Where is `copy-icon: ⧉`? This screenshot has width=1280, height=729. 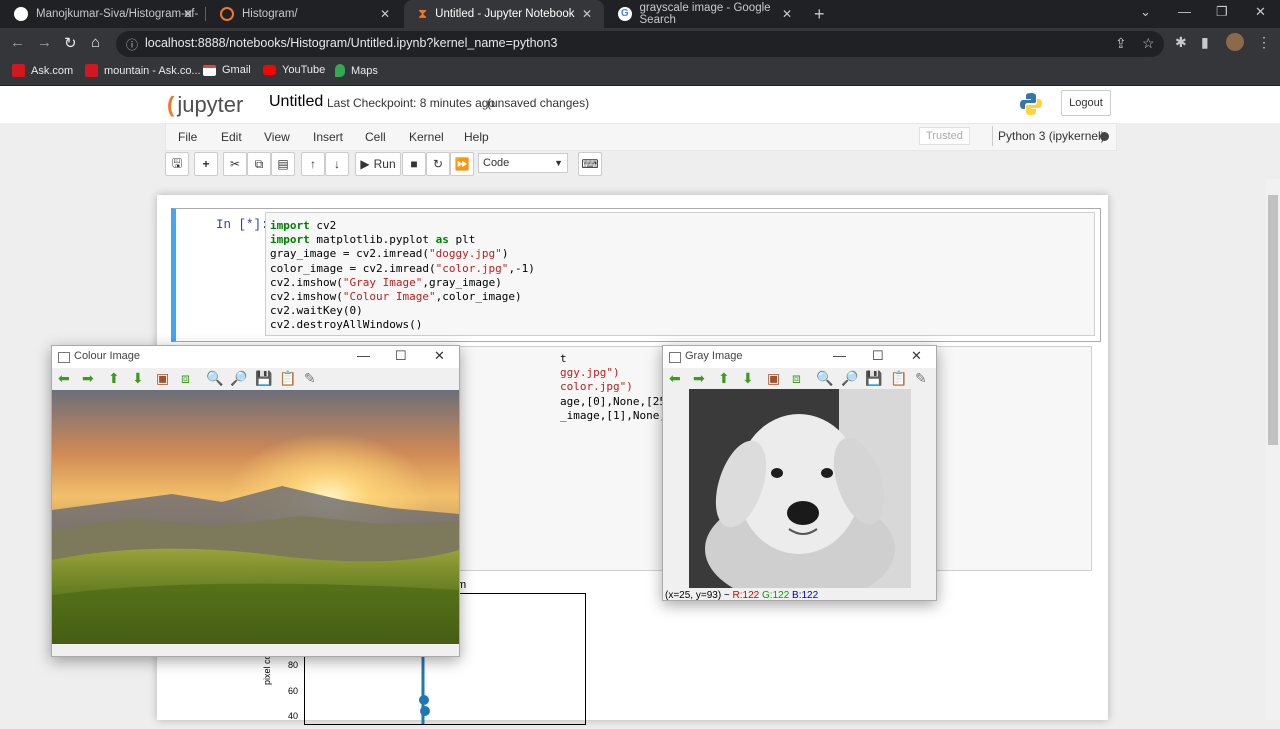
copy-icon: ⧉ is located at coordinates (259, 163).